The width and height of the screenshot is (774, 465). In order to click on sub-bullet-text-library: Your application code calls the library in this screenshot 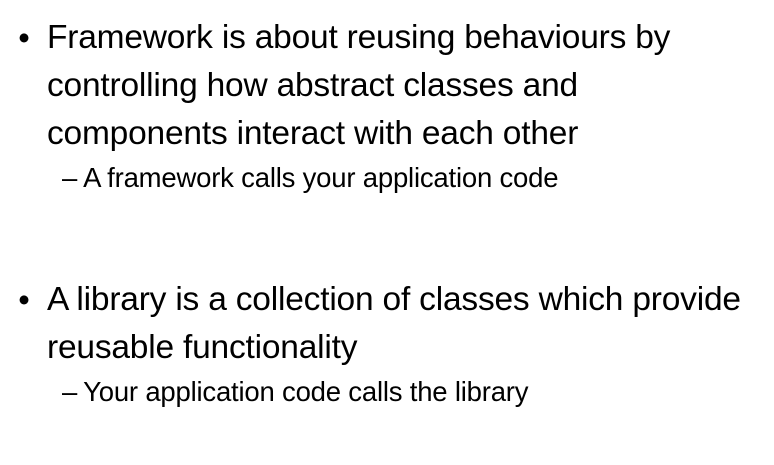, I will do `click(306, 391)`.